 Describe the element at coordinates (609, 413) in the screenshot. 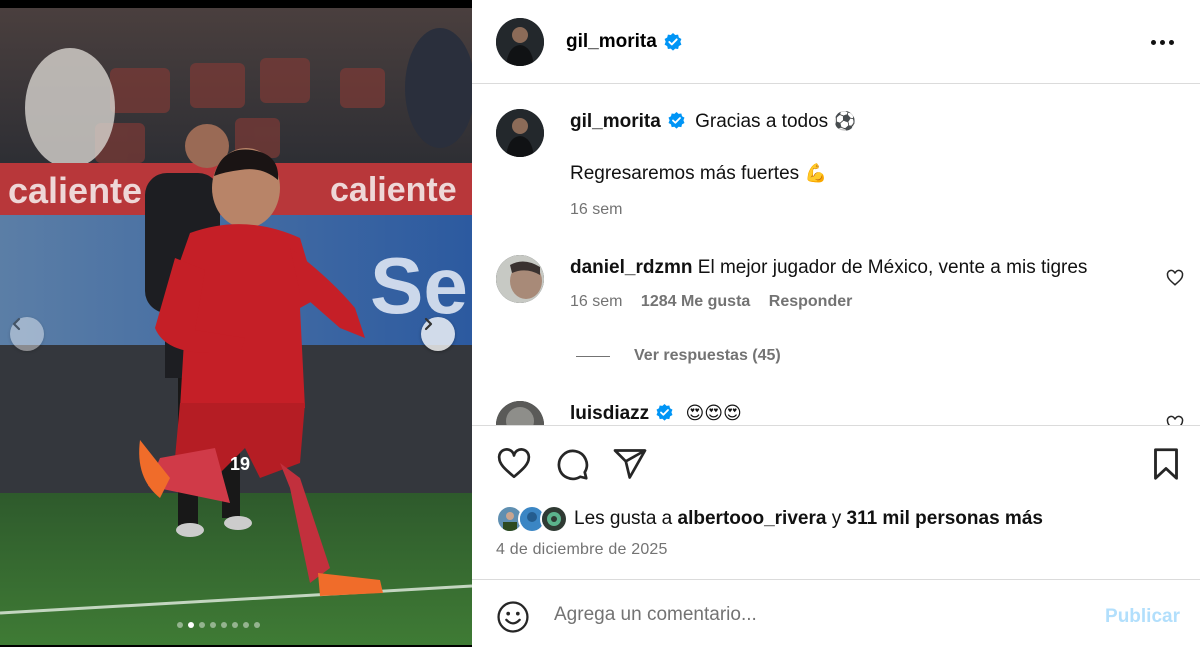

I see `commenter-username: luisdiazz` at that location.